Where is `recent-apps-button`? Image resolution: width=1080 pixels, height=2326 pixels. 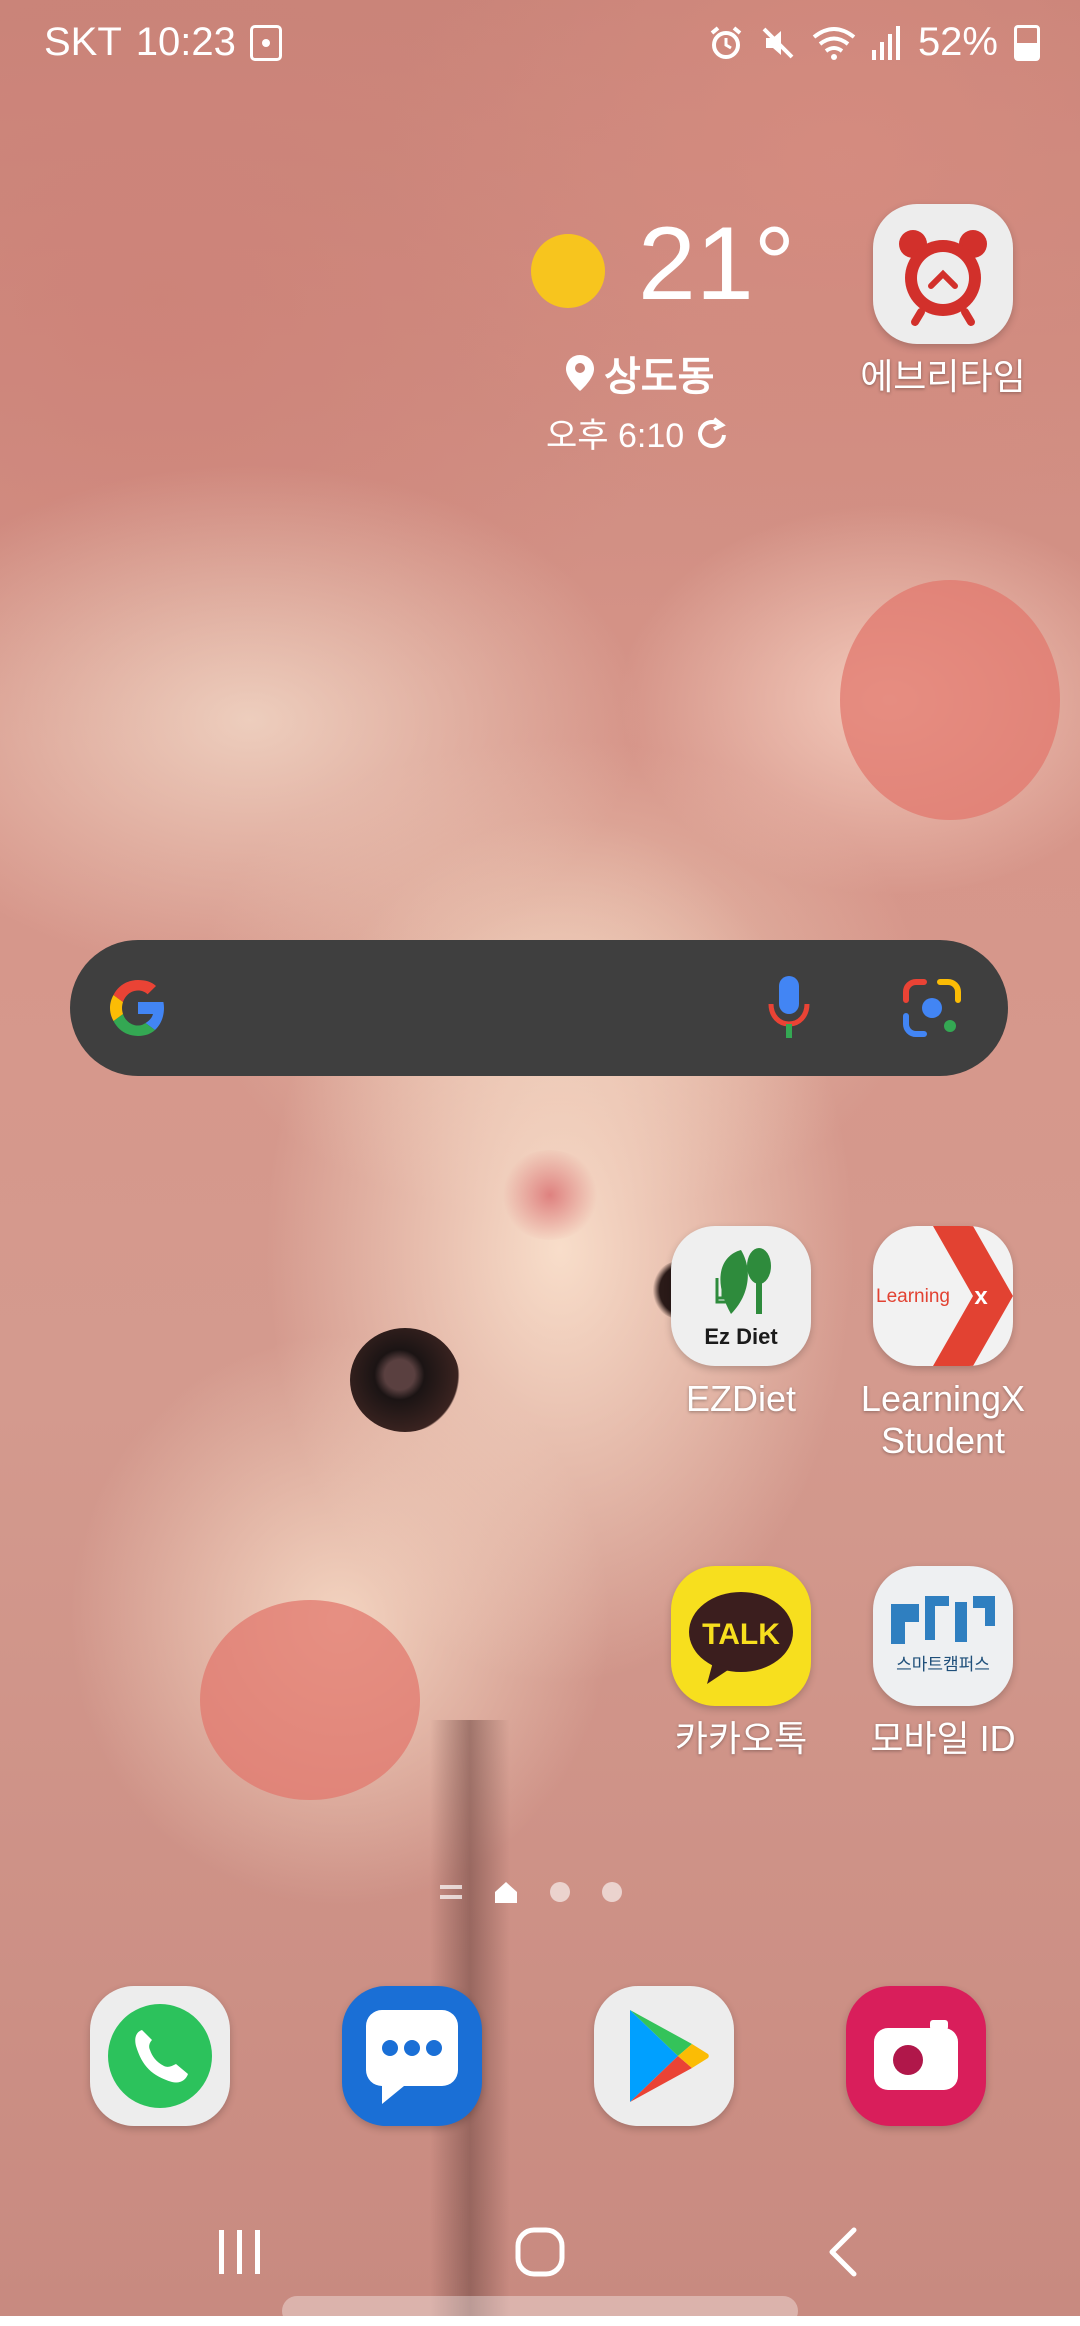
recent-apps-button is located at coordinates (240, 2252).